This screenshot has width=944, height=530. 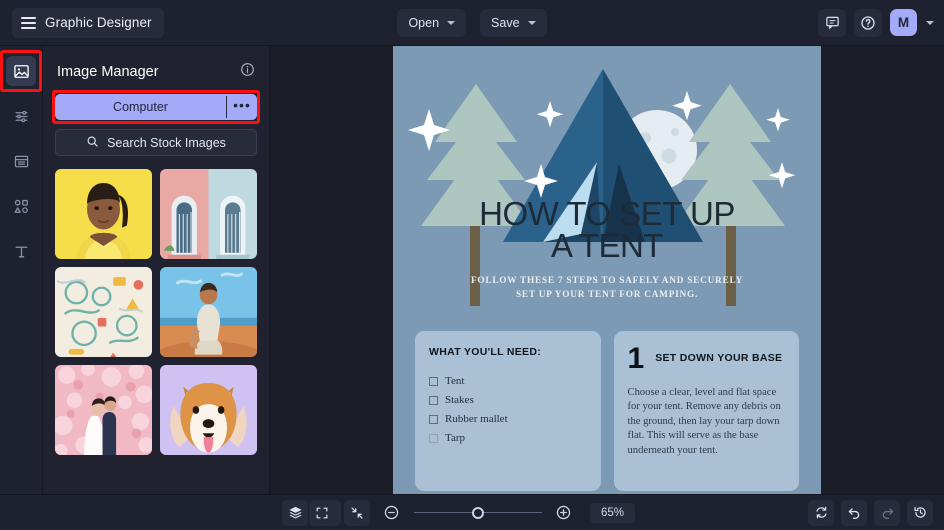 I want to click on save-button: Save, so click(x=513, y=22).